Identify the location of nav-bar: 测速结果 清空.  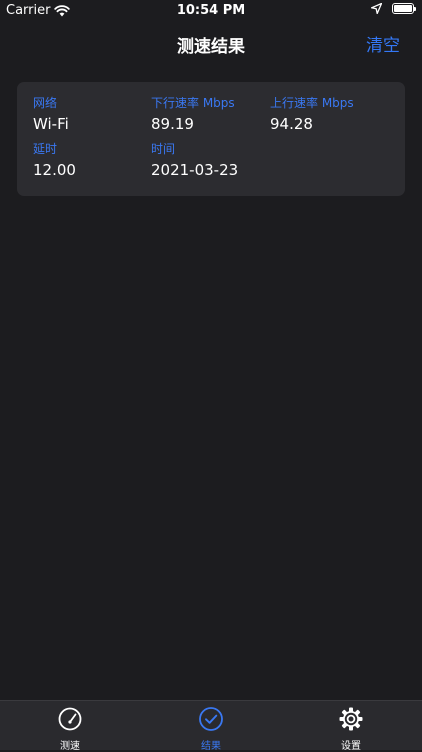
(211, 44).